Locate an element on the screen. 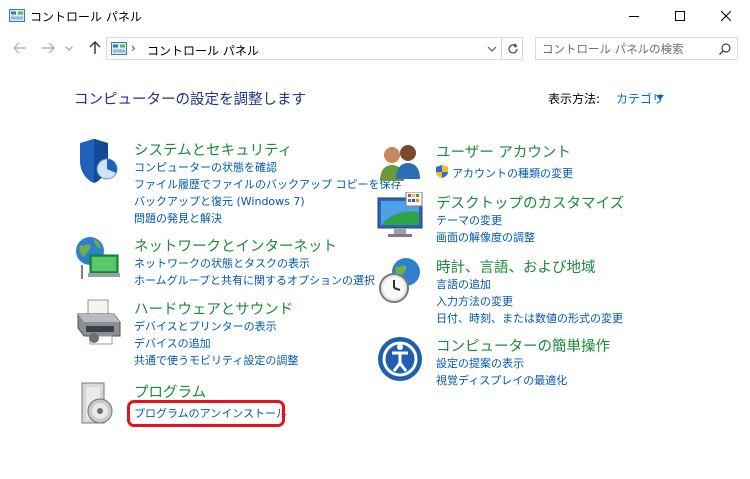  category-title-system-security: システムとセキュリティ is located at coordinates (213, 149).